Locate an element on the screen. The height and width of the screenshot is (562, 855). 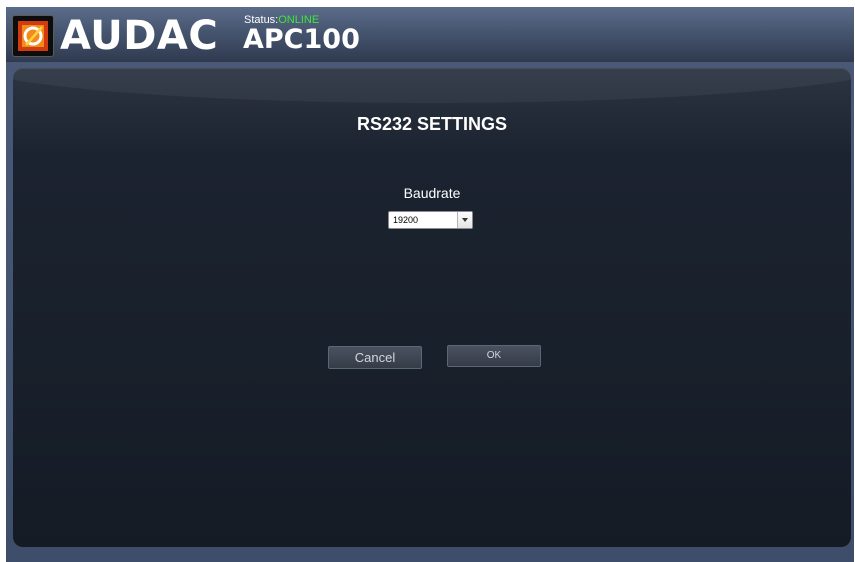
page-title: RS232 SETTINGS is located at coordinates (432, 124).